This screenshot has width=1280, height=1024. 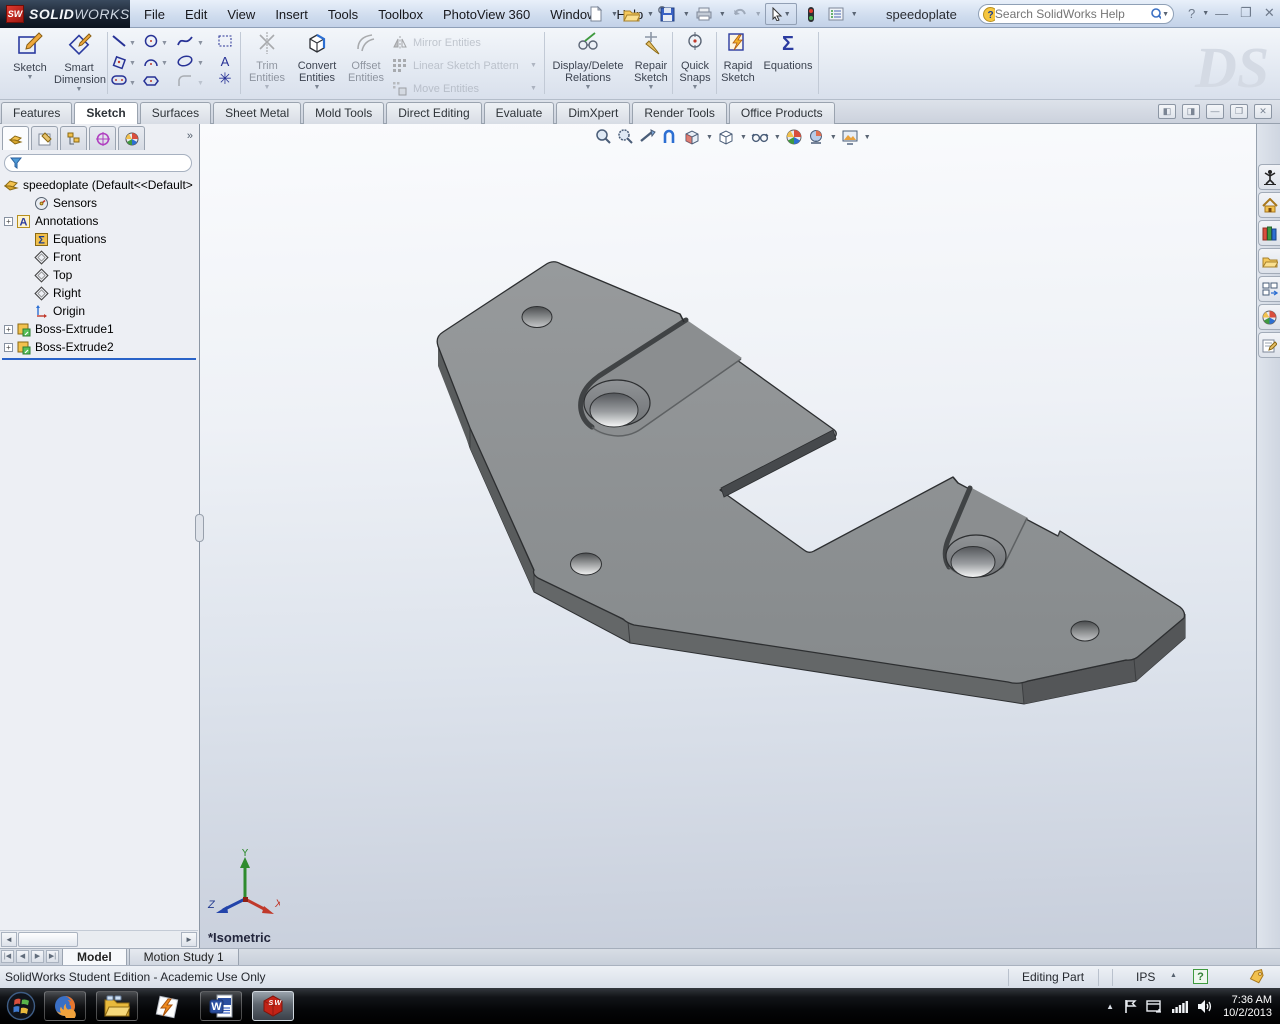 What do you see at coordinates (8, 347) in the screenshot?
I see `expand-boss-extrude2: +` at bounding box center [8, 347].